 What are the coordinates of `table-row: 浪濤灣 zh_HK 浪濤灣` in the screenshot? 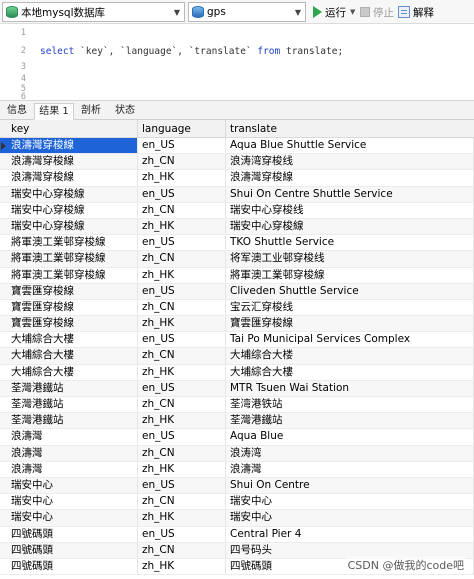 It's located at (237, 469).